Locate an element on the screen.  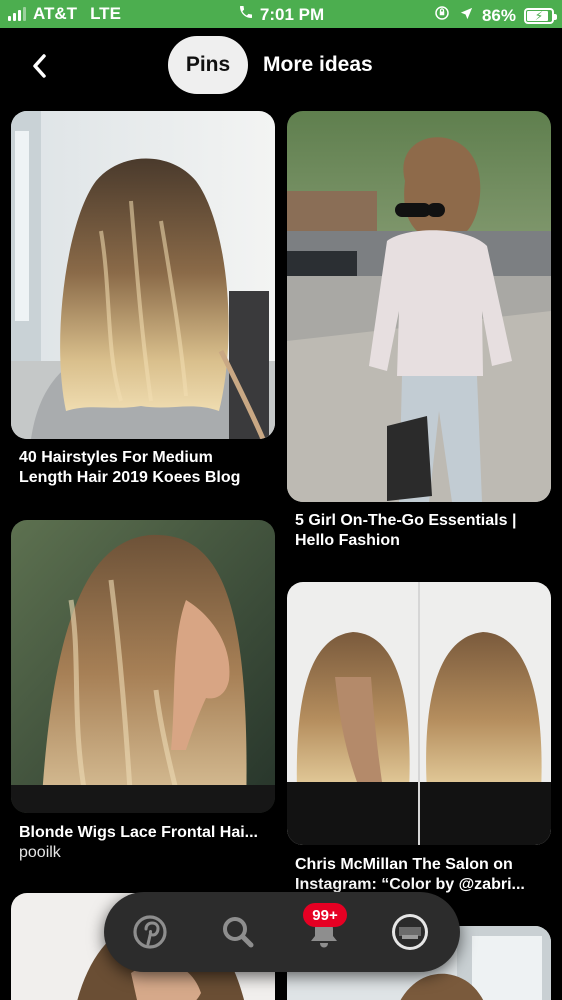
notification-badge: 99+ is located at coordinates (325, 915).